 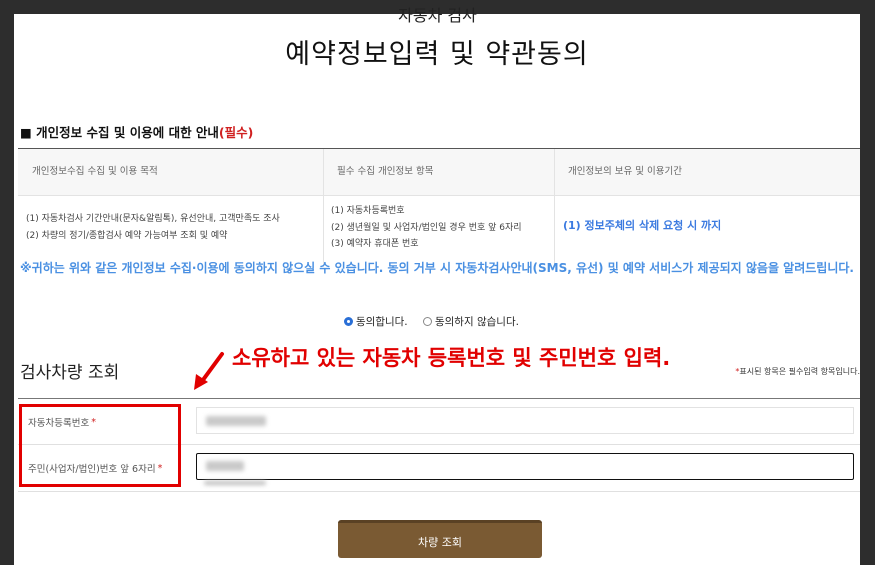 I want to click on collected-item: (2) 생년월일 및 사업자/법인일 경우 번호 앞 6자리, so click(x=426, y=227).